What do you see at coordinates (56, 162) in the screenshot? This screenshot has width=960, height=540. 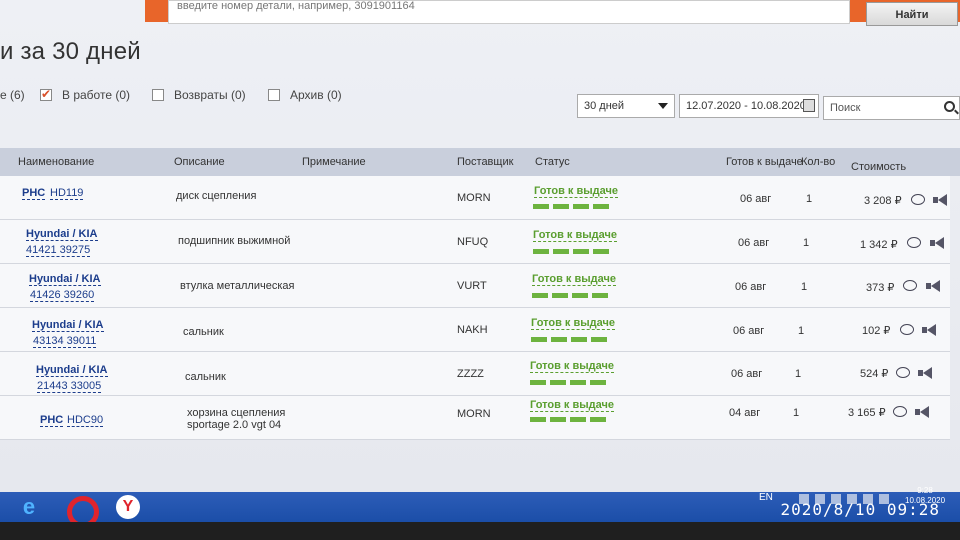 I see `col-name: Наименование` at bounding box center [56, 162].